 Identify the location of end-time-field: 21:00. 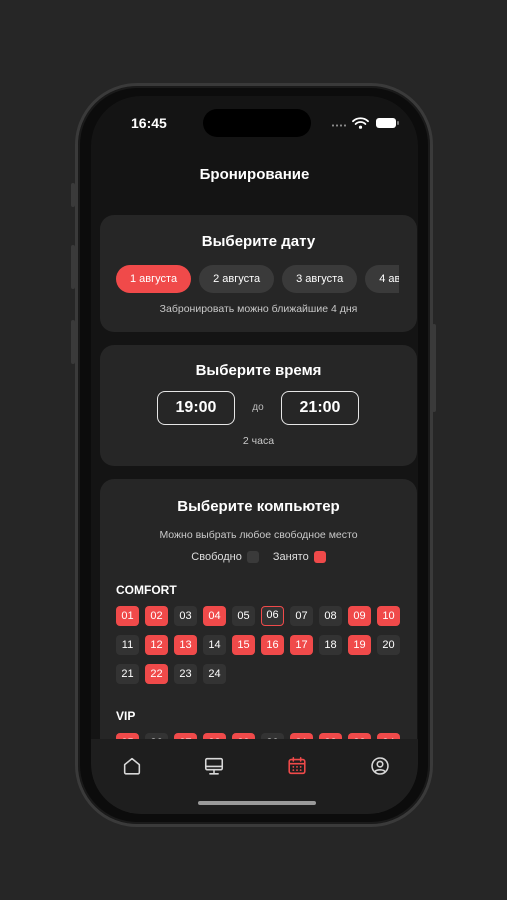
(320, 408).